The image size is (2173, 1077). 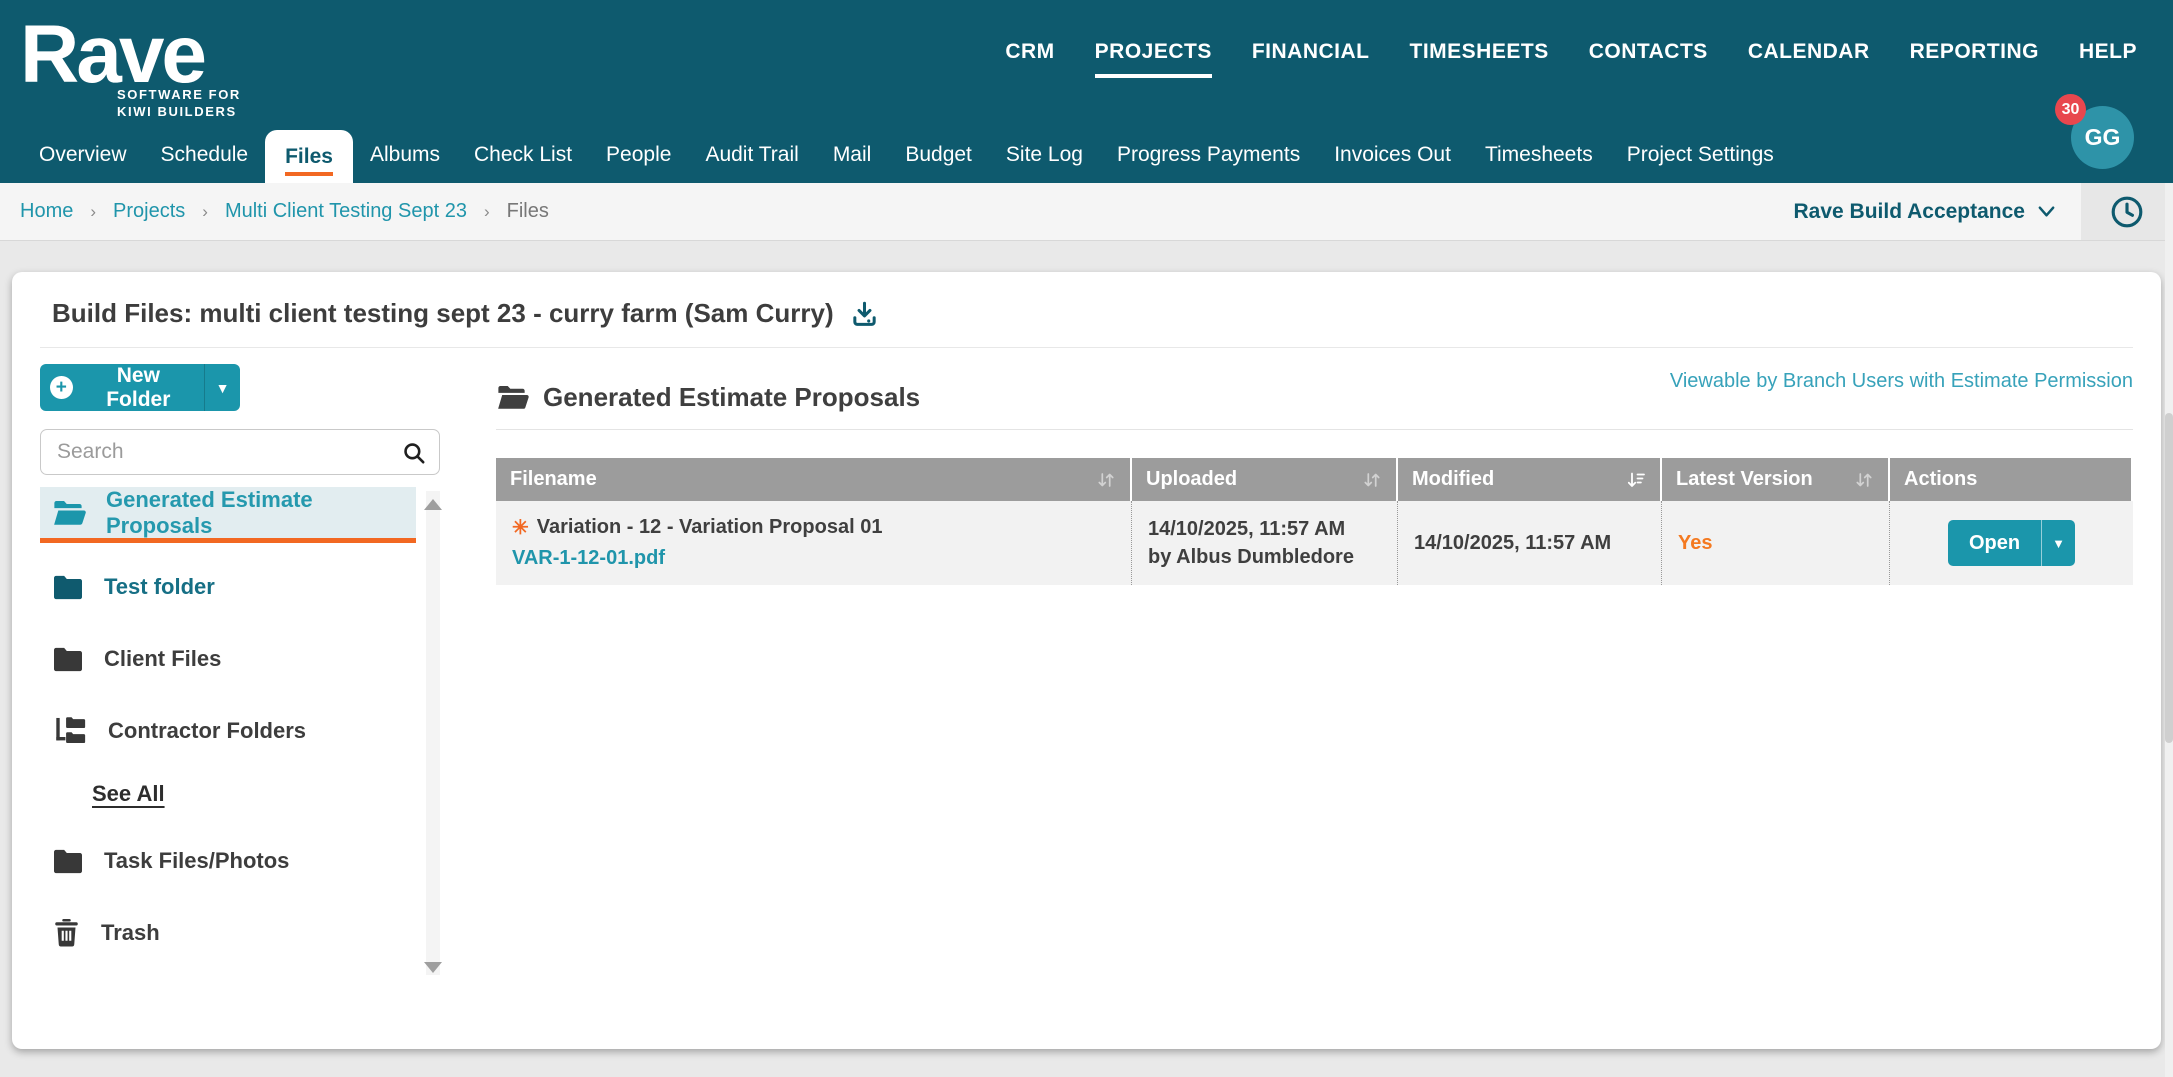 What do you see at coordinates (751, 156) in the screenshot?
I see `tab-audit-trail: Audit Trail` at bounding box center [751, 156].